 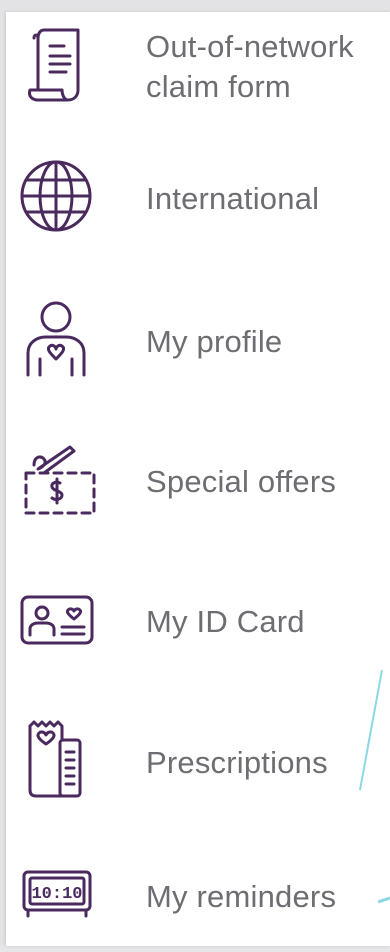 What do you see at coordinates (56, 195) in the screenshot?
I see `globe-icon` at bounding box center [56, 195].